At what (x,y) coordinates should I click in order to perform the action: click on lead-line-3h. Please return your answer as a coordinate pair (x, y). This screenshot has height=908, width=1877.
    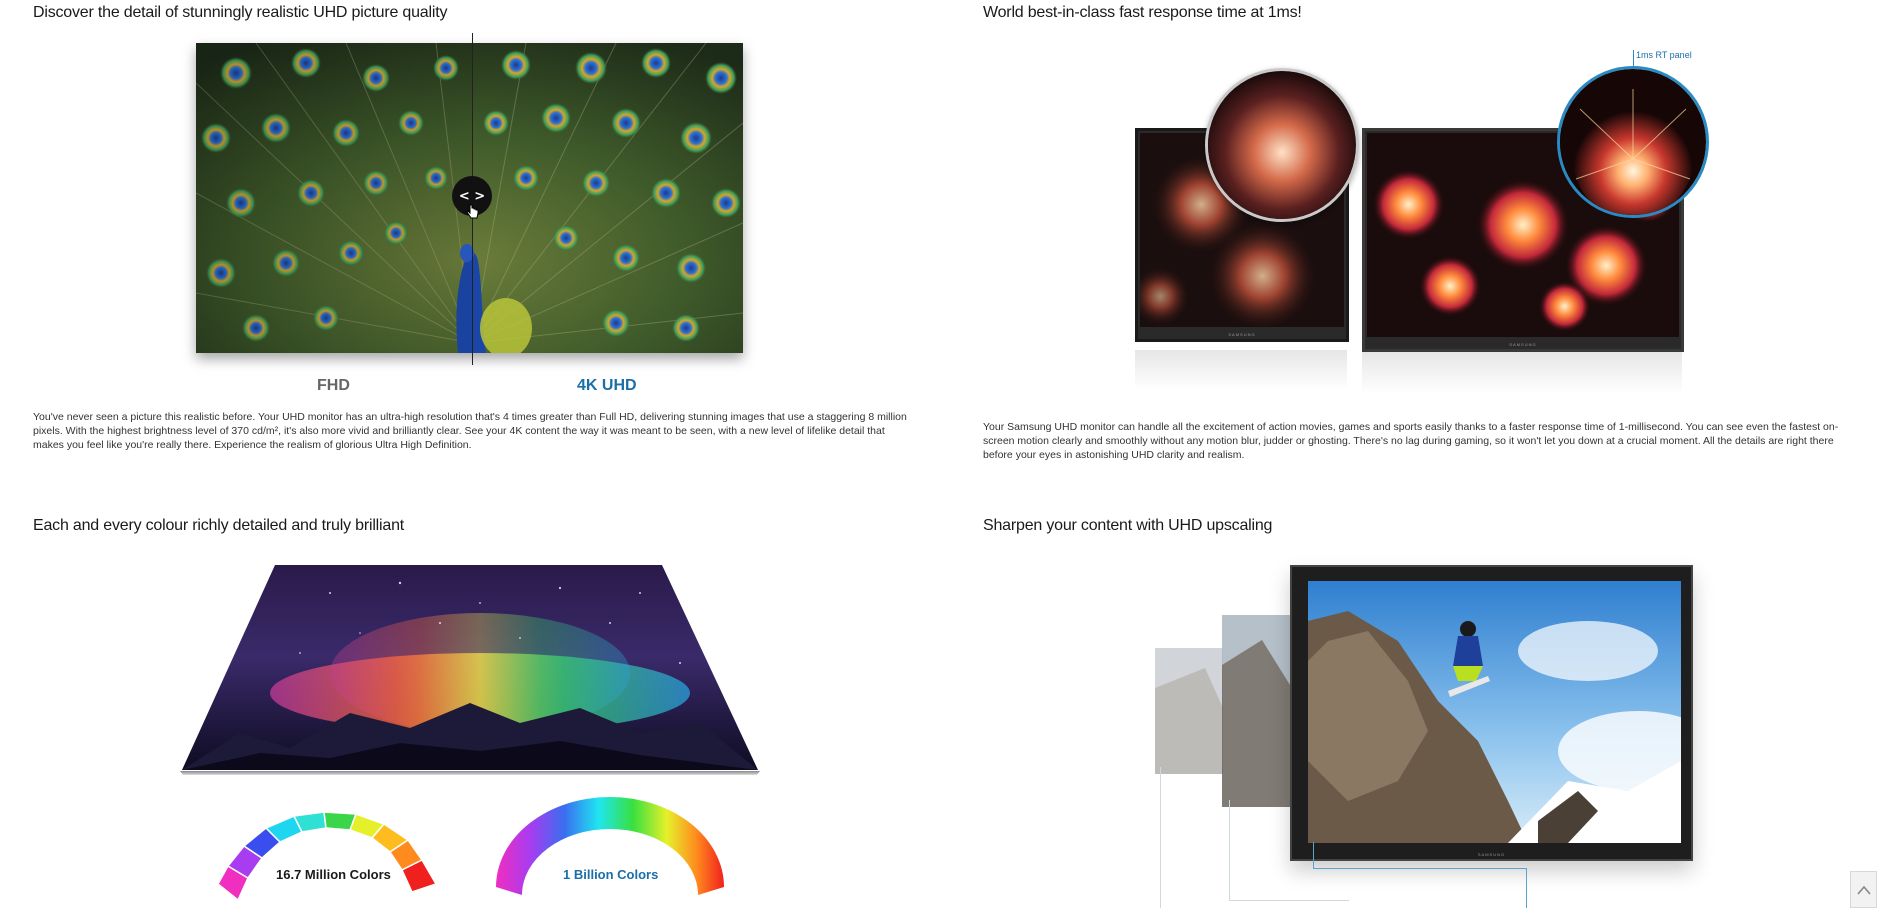
    Looking at the image, I should click on (1419, 868).